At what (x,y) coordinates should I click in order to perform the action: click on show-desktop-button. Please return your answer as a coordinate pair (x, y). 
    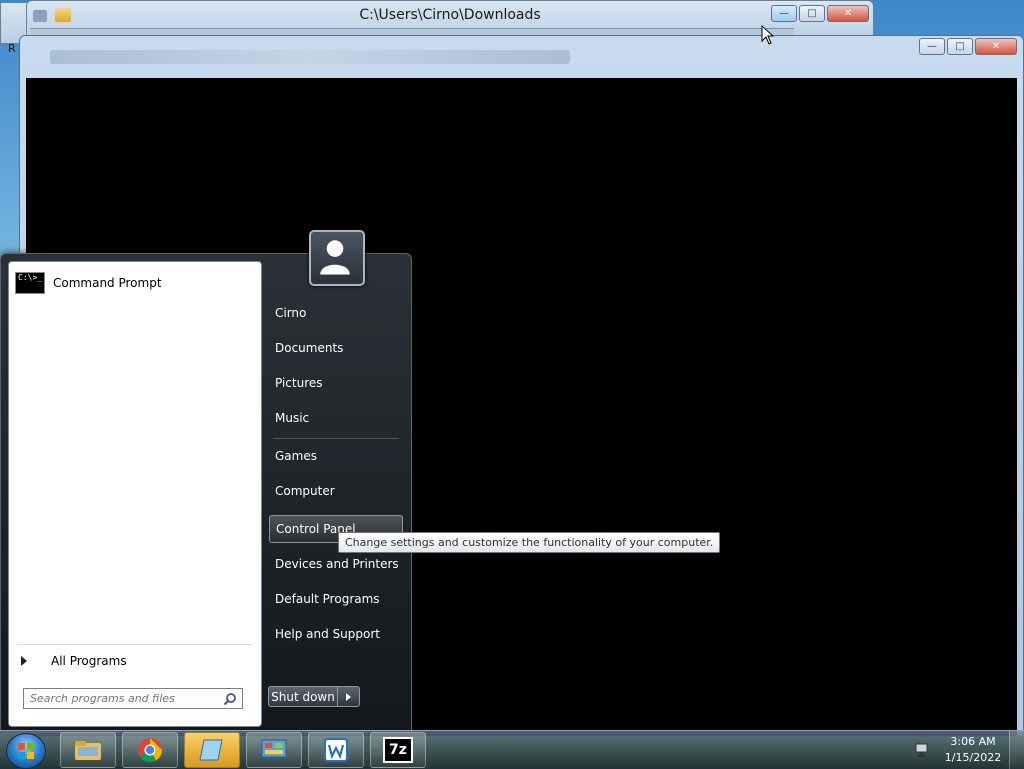
    Looking at the image, I should click on (1016, 750).